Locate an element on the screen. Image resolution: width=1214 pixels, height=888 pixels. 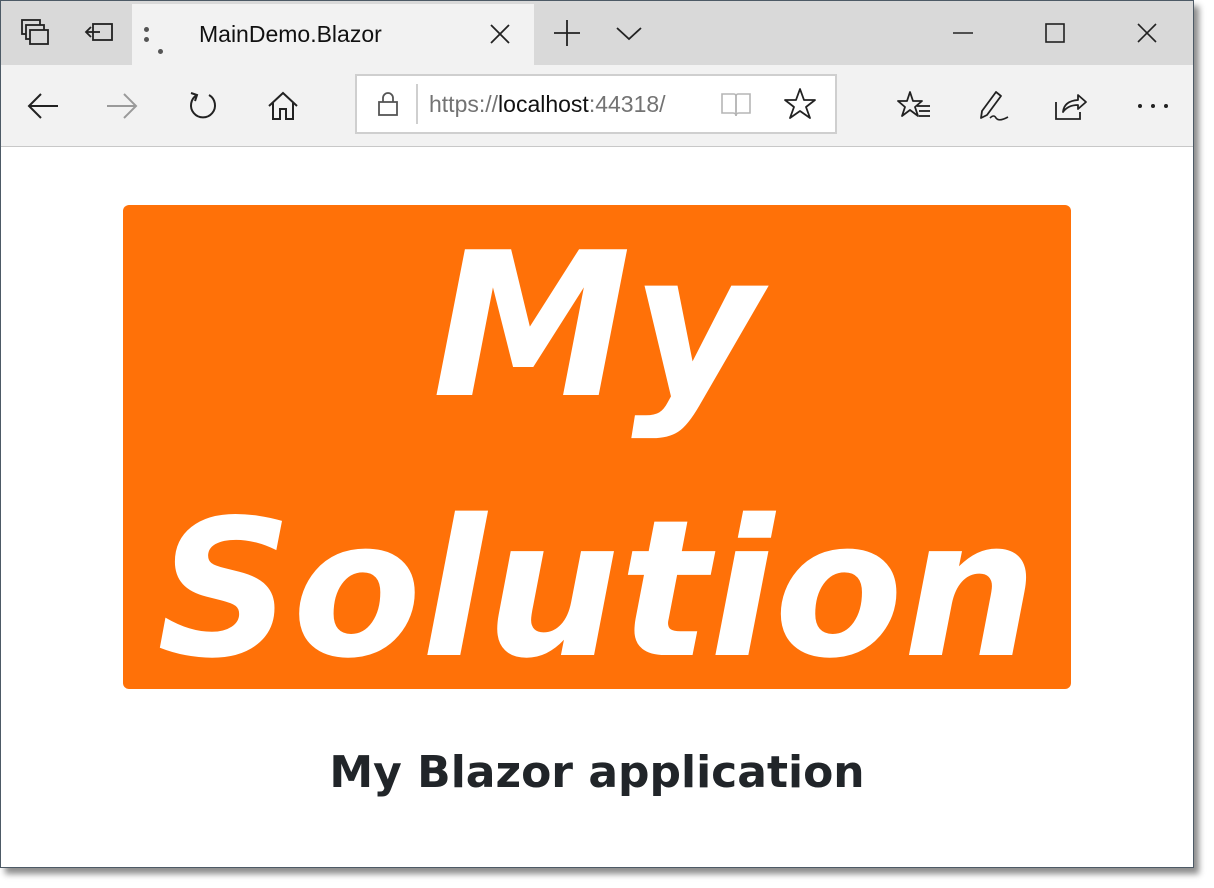
book-icon is located at coordinates (736, 105).